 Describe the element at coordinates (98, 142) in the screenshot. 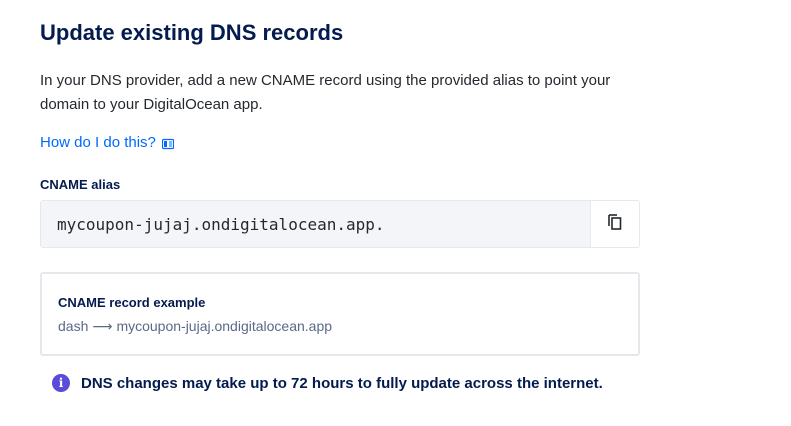

I see `help-link-label: How do I do this?` at that location.